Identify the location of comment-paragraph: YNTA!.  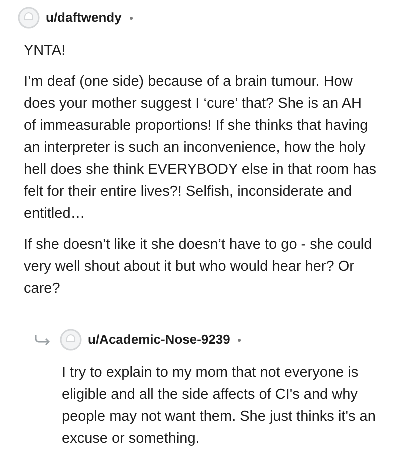
(45, 51).